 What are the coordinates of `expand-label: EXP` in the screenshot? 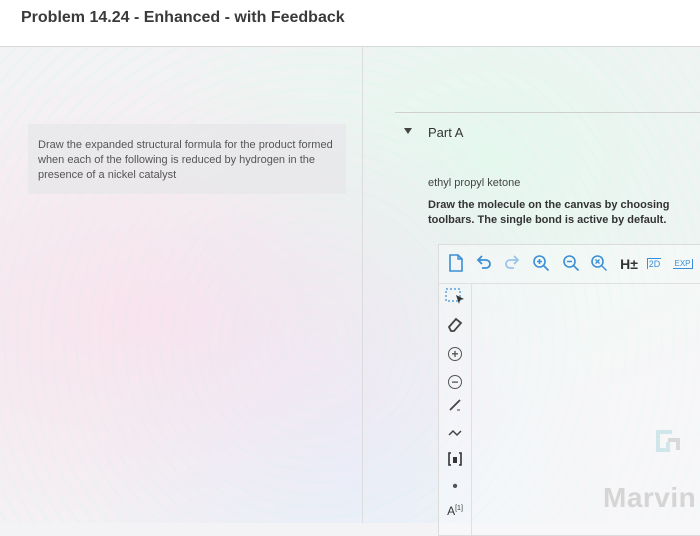 It's located at (683, 264).